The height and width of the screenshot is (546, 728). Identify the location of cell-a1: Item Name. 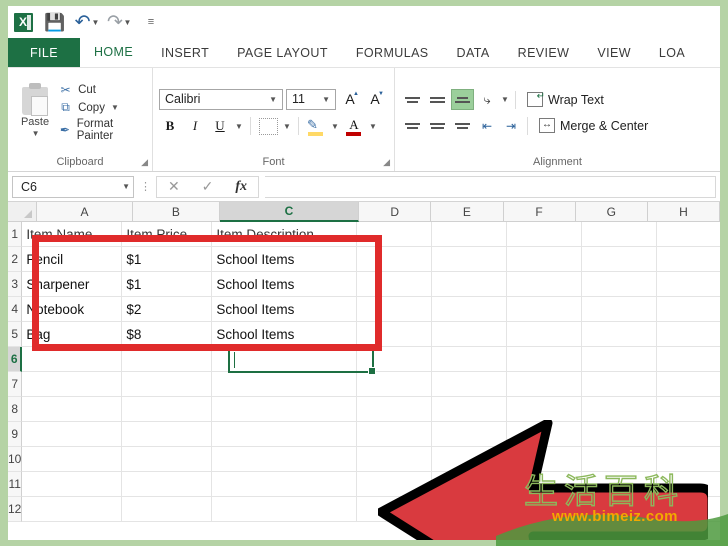
(72, 234).